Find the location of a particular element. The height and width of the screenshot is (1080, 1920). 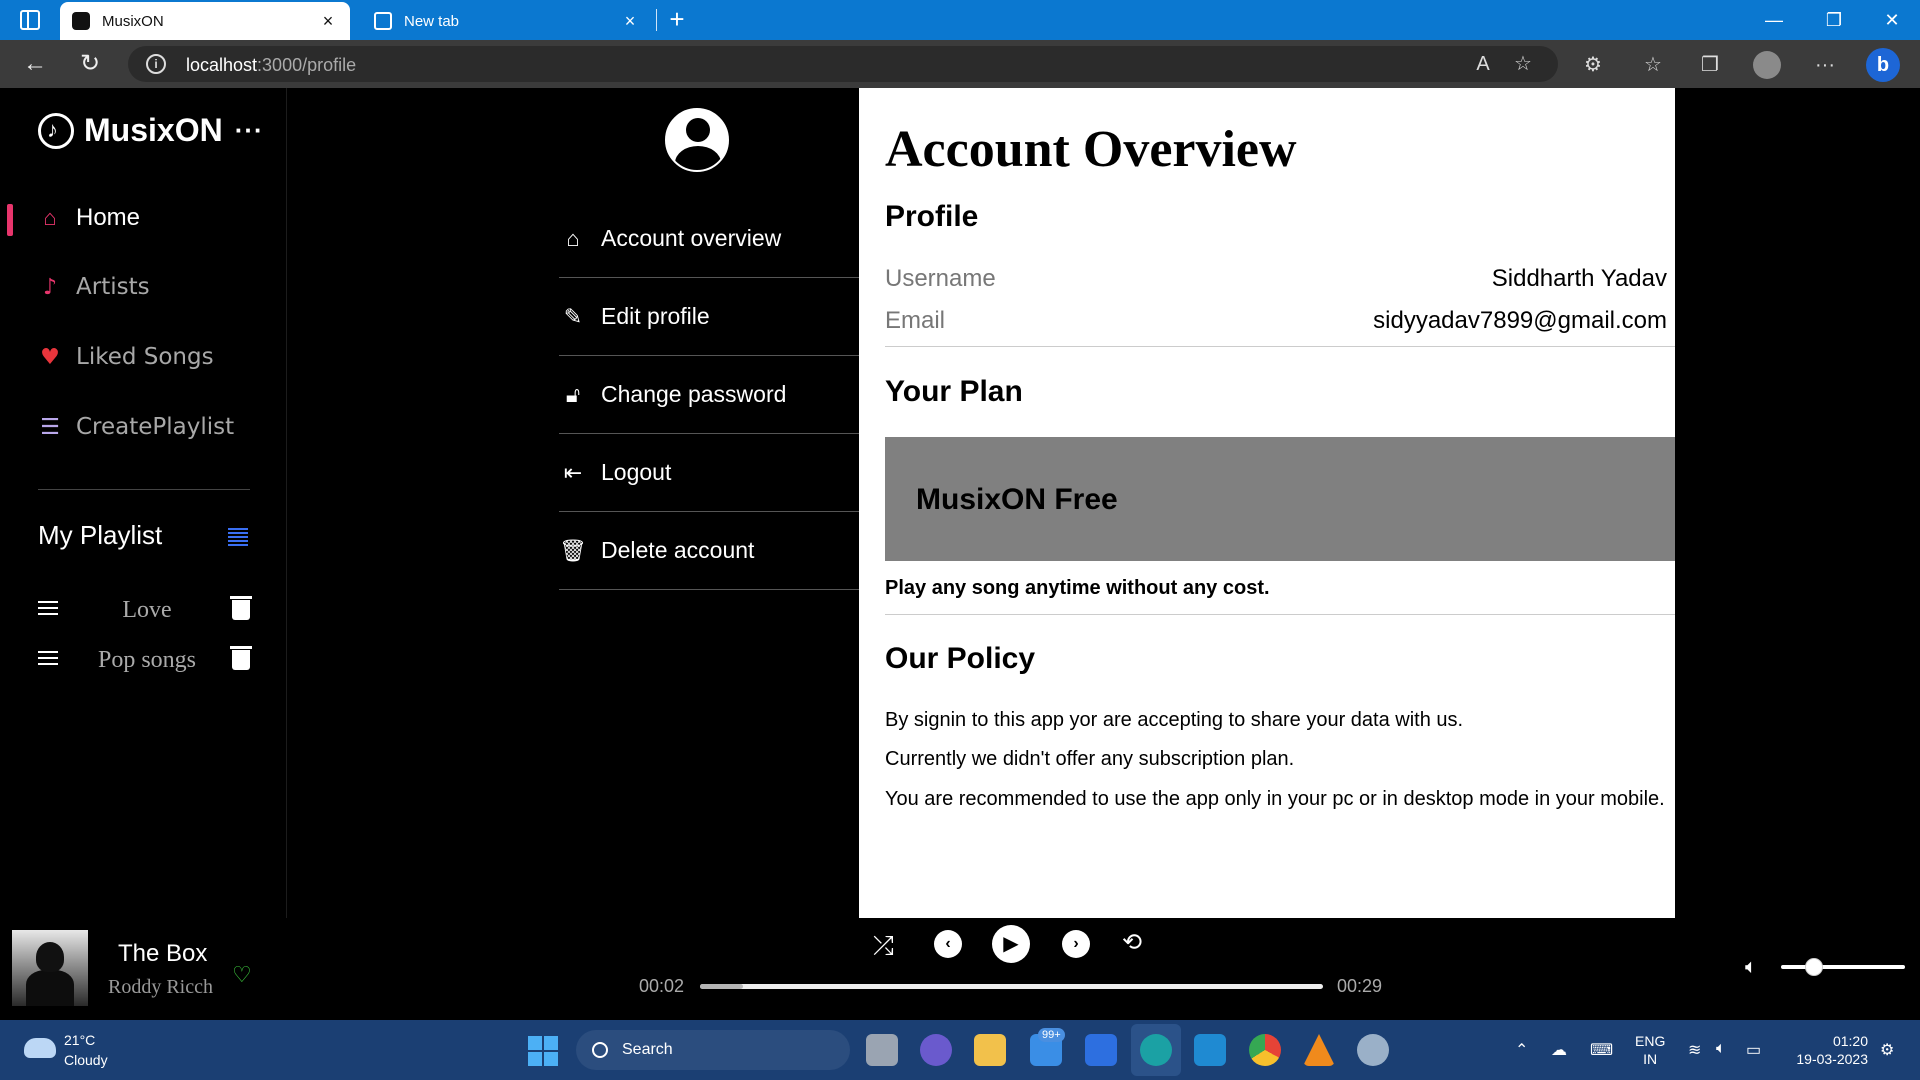

trash-icon: 🗑︎ is located at coordinates (573, 550).